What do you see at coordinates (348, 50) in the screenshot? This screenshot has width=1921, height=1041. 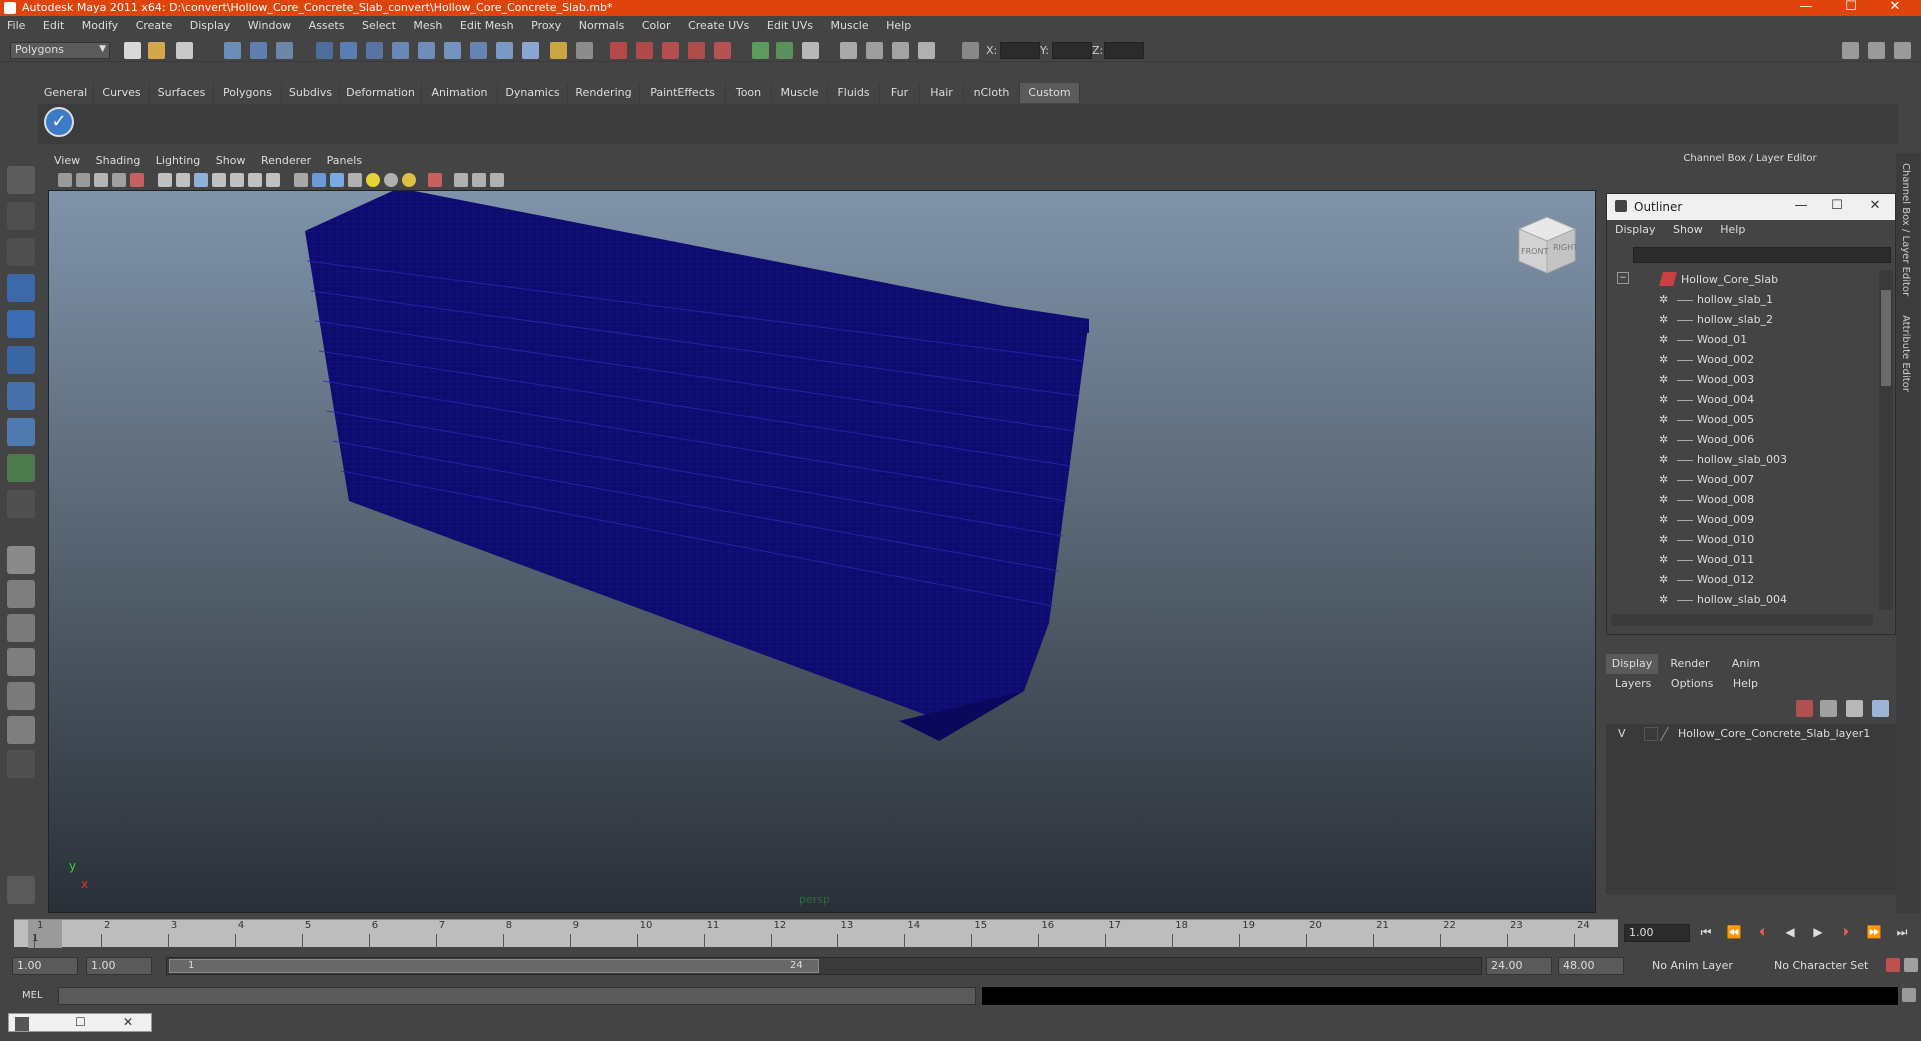 I see `select-handle-icon` at bounding box center [348, 50].